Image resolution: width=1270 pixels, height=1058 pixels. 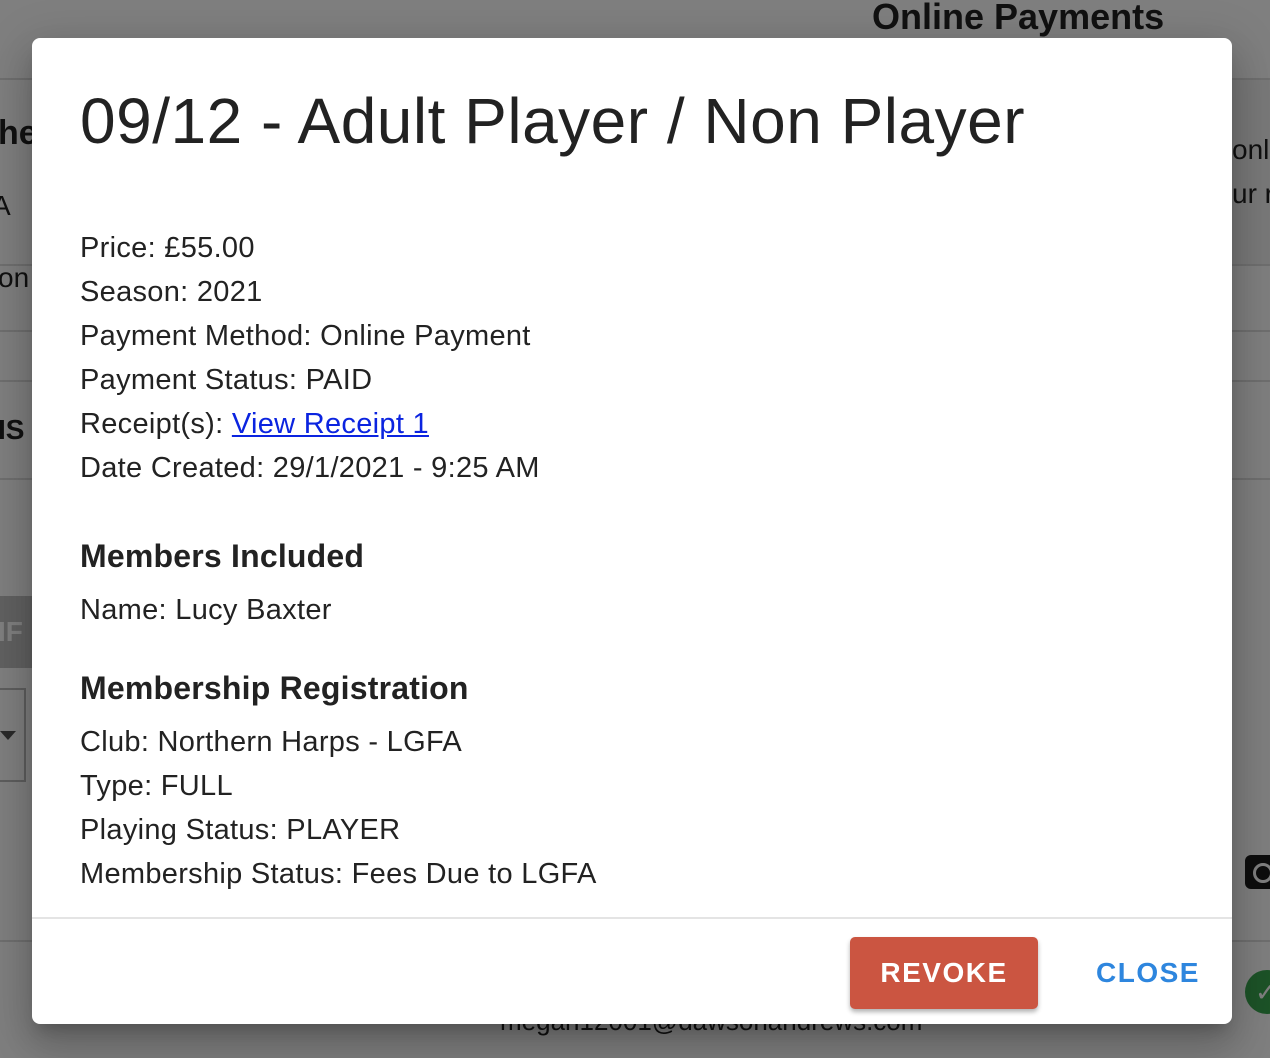 What do you see at coordinates (338, 874) in the screenshot?
I see `membership-status-text: Membership Status: Fees Due to LGFA` at bounding box center [338, 874].